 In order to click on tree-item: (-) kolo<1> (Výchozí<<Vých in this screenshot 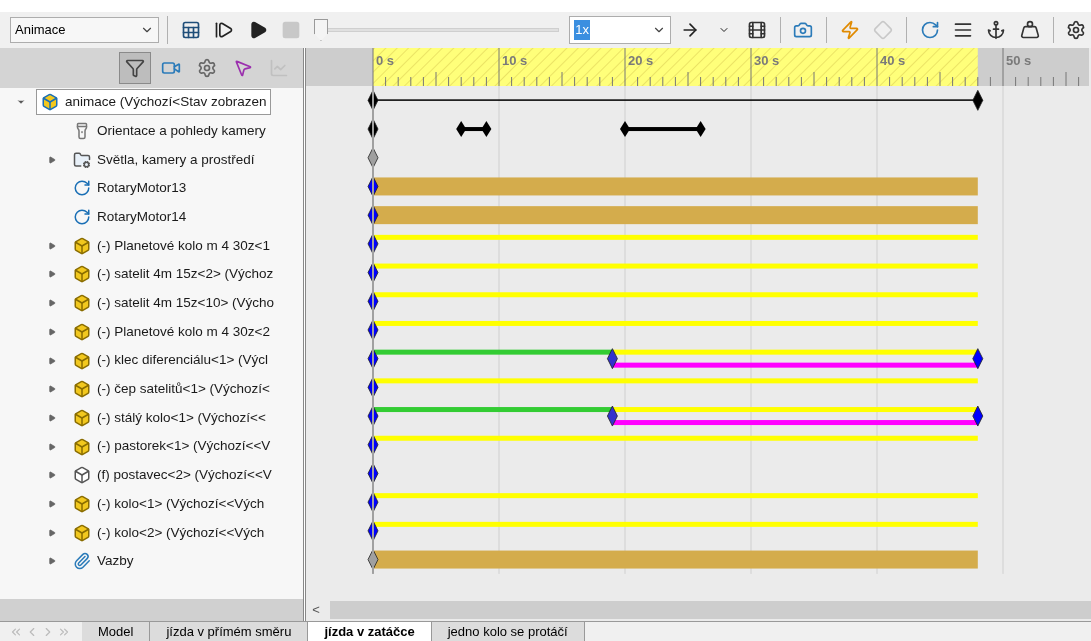, I will do `click(169, 503)`.